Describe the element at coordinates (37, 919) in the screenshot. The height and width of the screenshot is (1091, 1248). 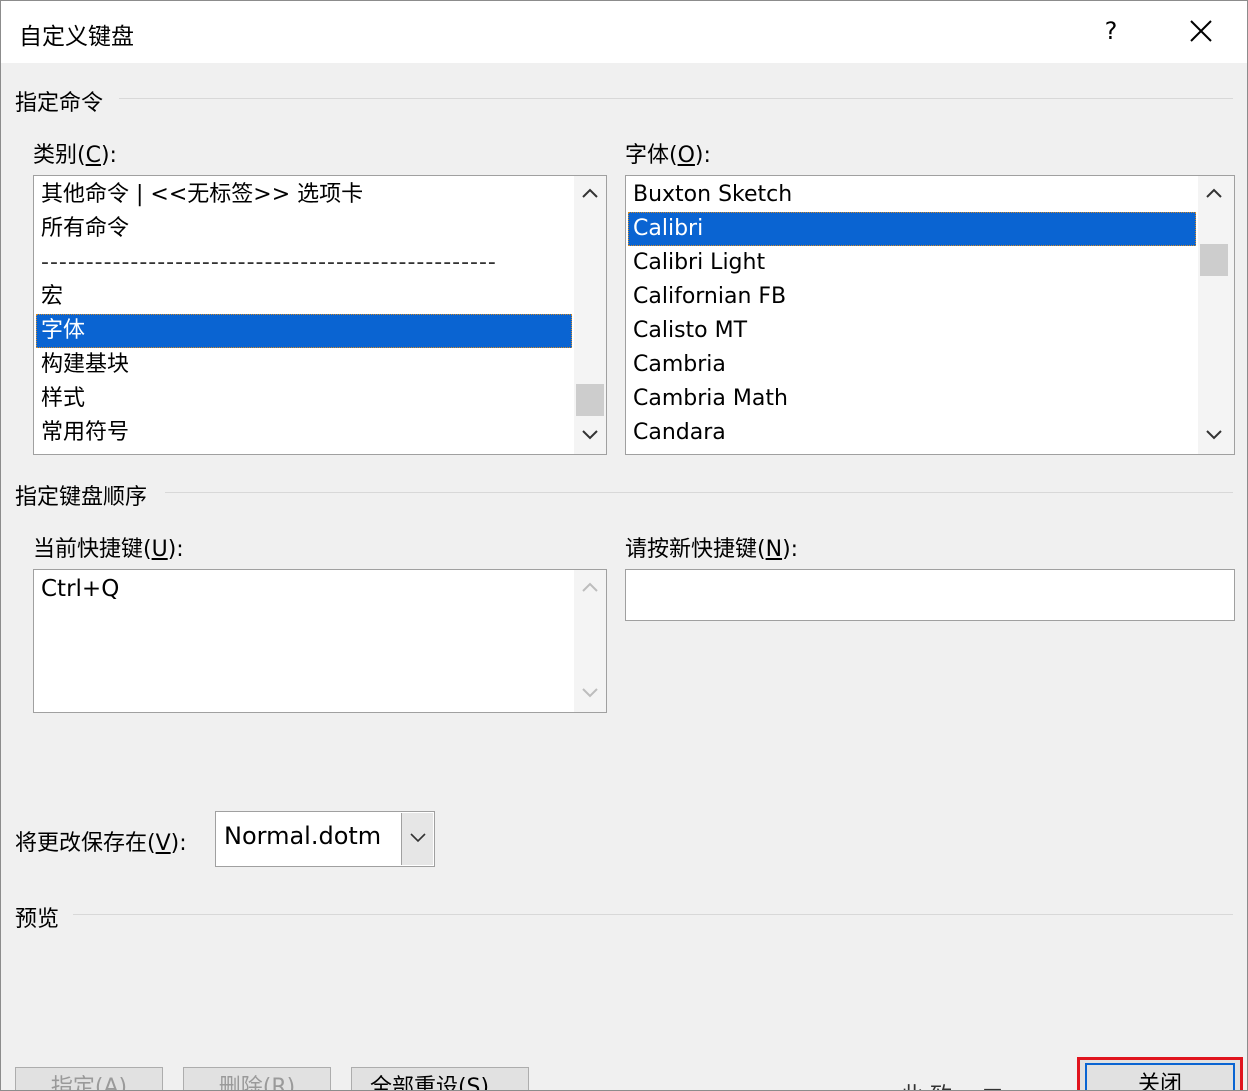
I see `preview-group-label: 预览` at that location.